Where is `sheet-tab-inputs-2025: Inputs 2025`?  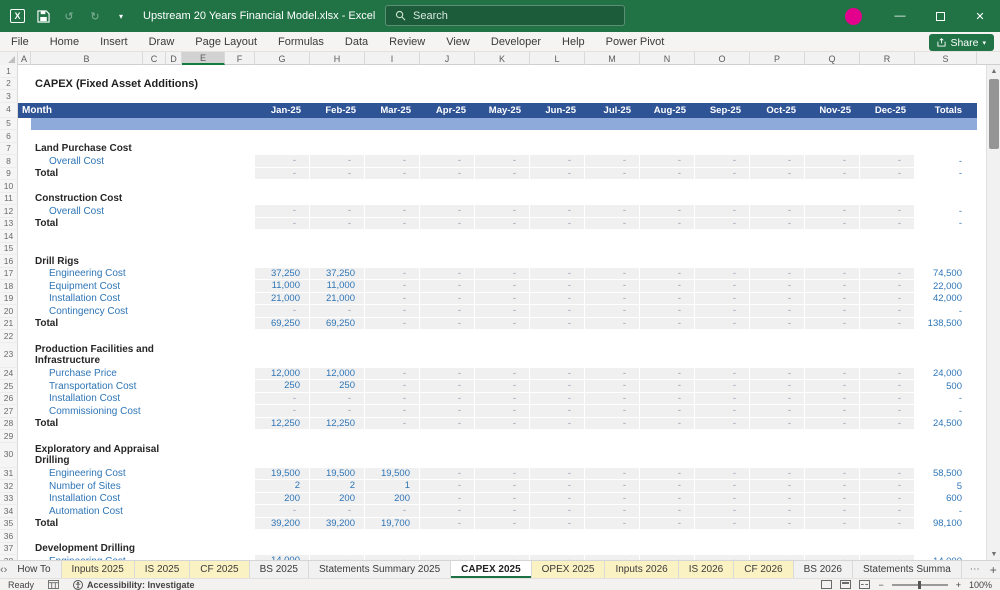
sheet-tab-inputs-2025: Inputs 2025 is located at coordinates (98, 569).